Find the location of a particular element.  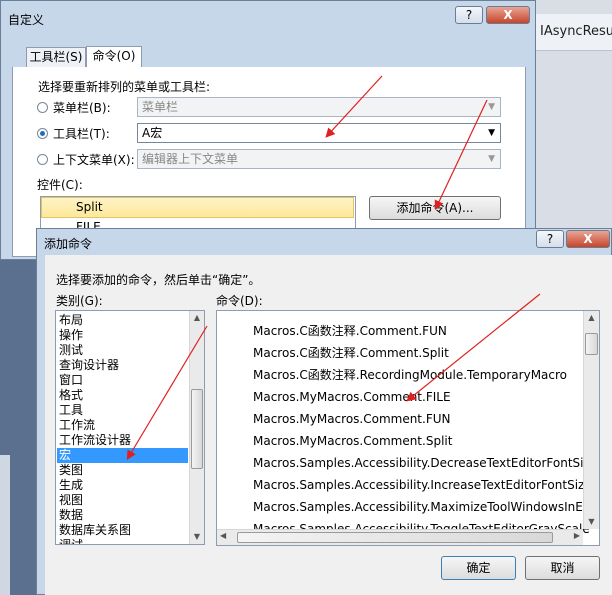

tab-commands: 命令(O) is located at coordinates (114, 57).